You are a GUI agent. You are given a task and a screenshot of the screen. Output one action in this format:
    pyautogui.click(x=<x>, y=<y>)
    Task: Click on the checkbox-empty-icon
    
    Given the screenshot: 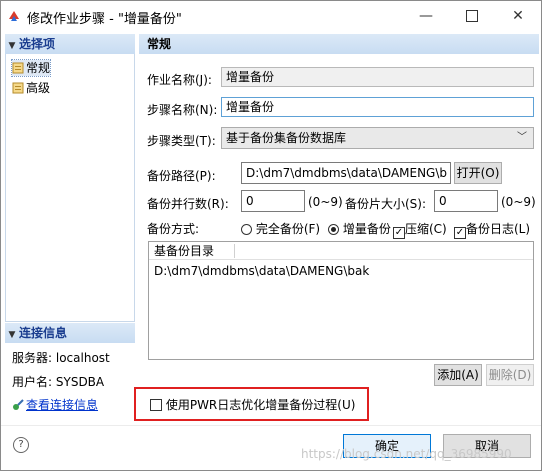 What is the action you would take?
    pyautogui.click(x=156, y=405)
    